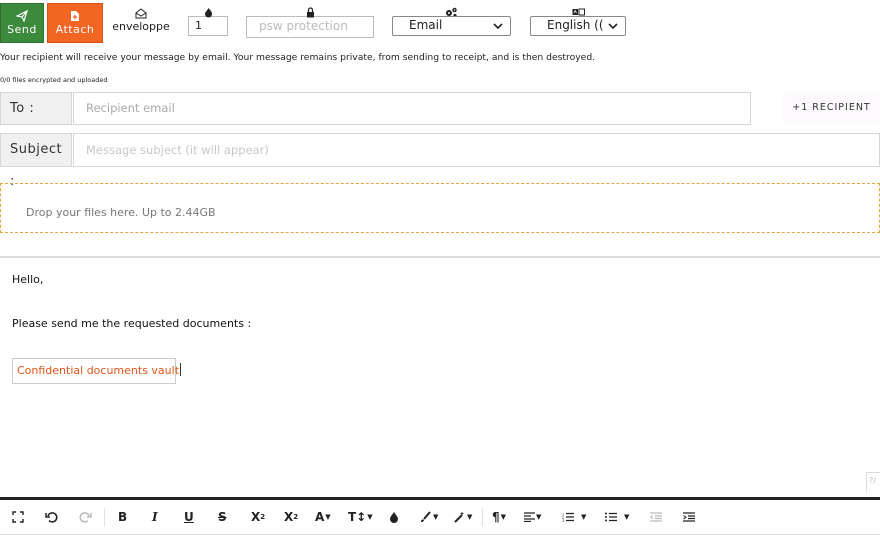 The image size is (880, 535). Describe the element at coordinates (412, 108) in the screenshot. I see `recipient-email-input: Recipient email` at that location.